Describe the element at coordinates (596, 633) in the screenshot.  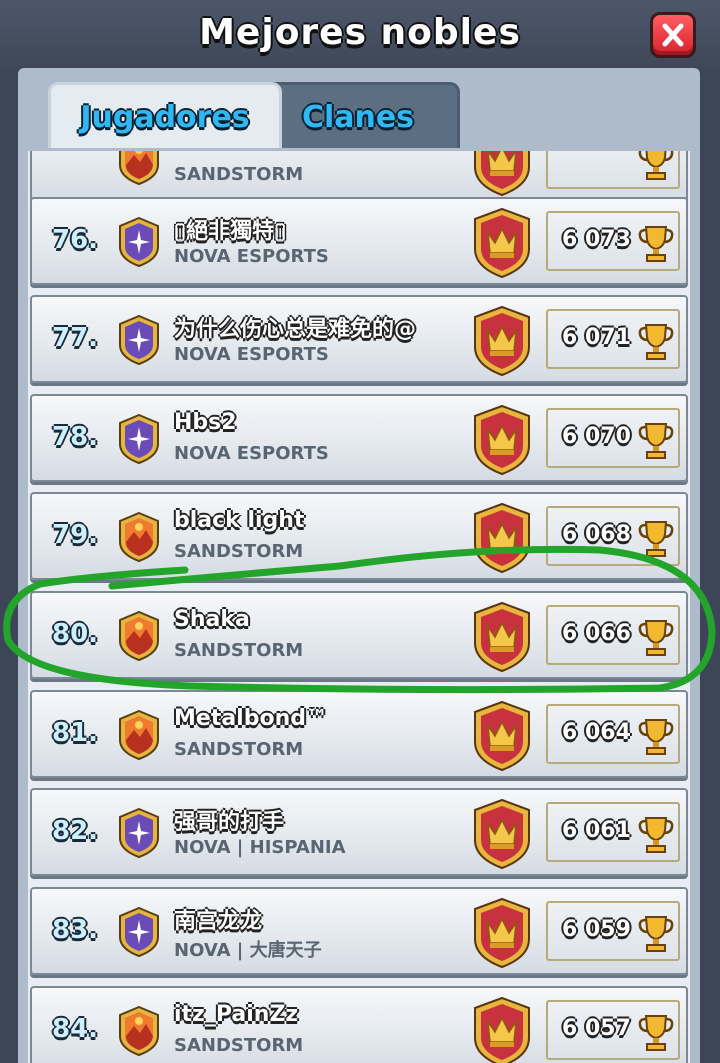
I see `trophy-count: 6 066` at that location.